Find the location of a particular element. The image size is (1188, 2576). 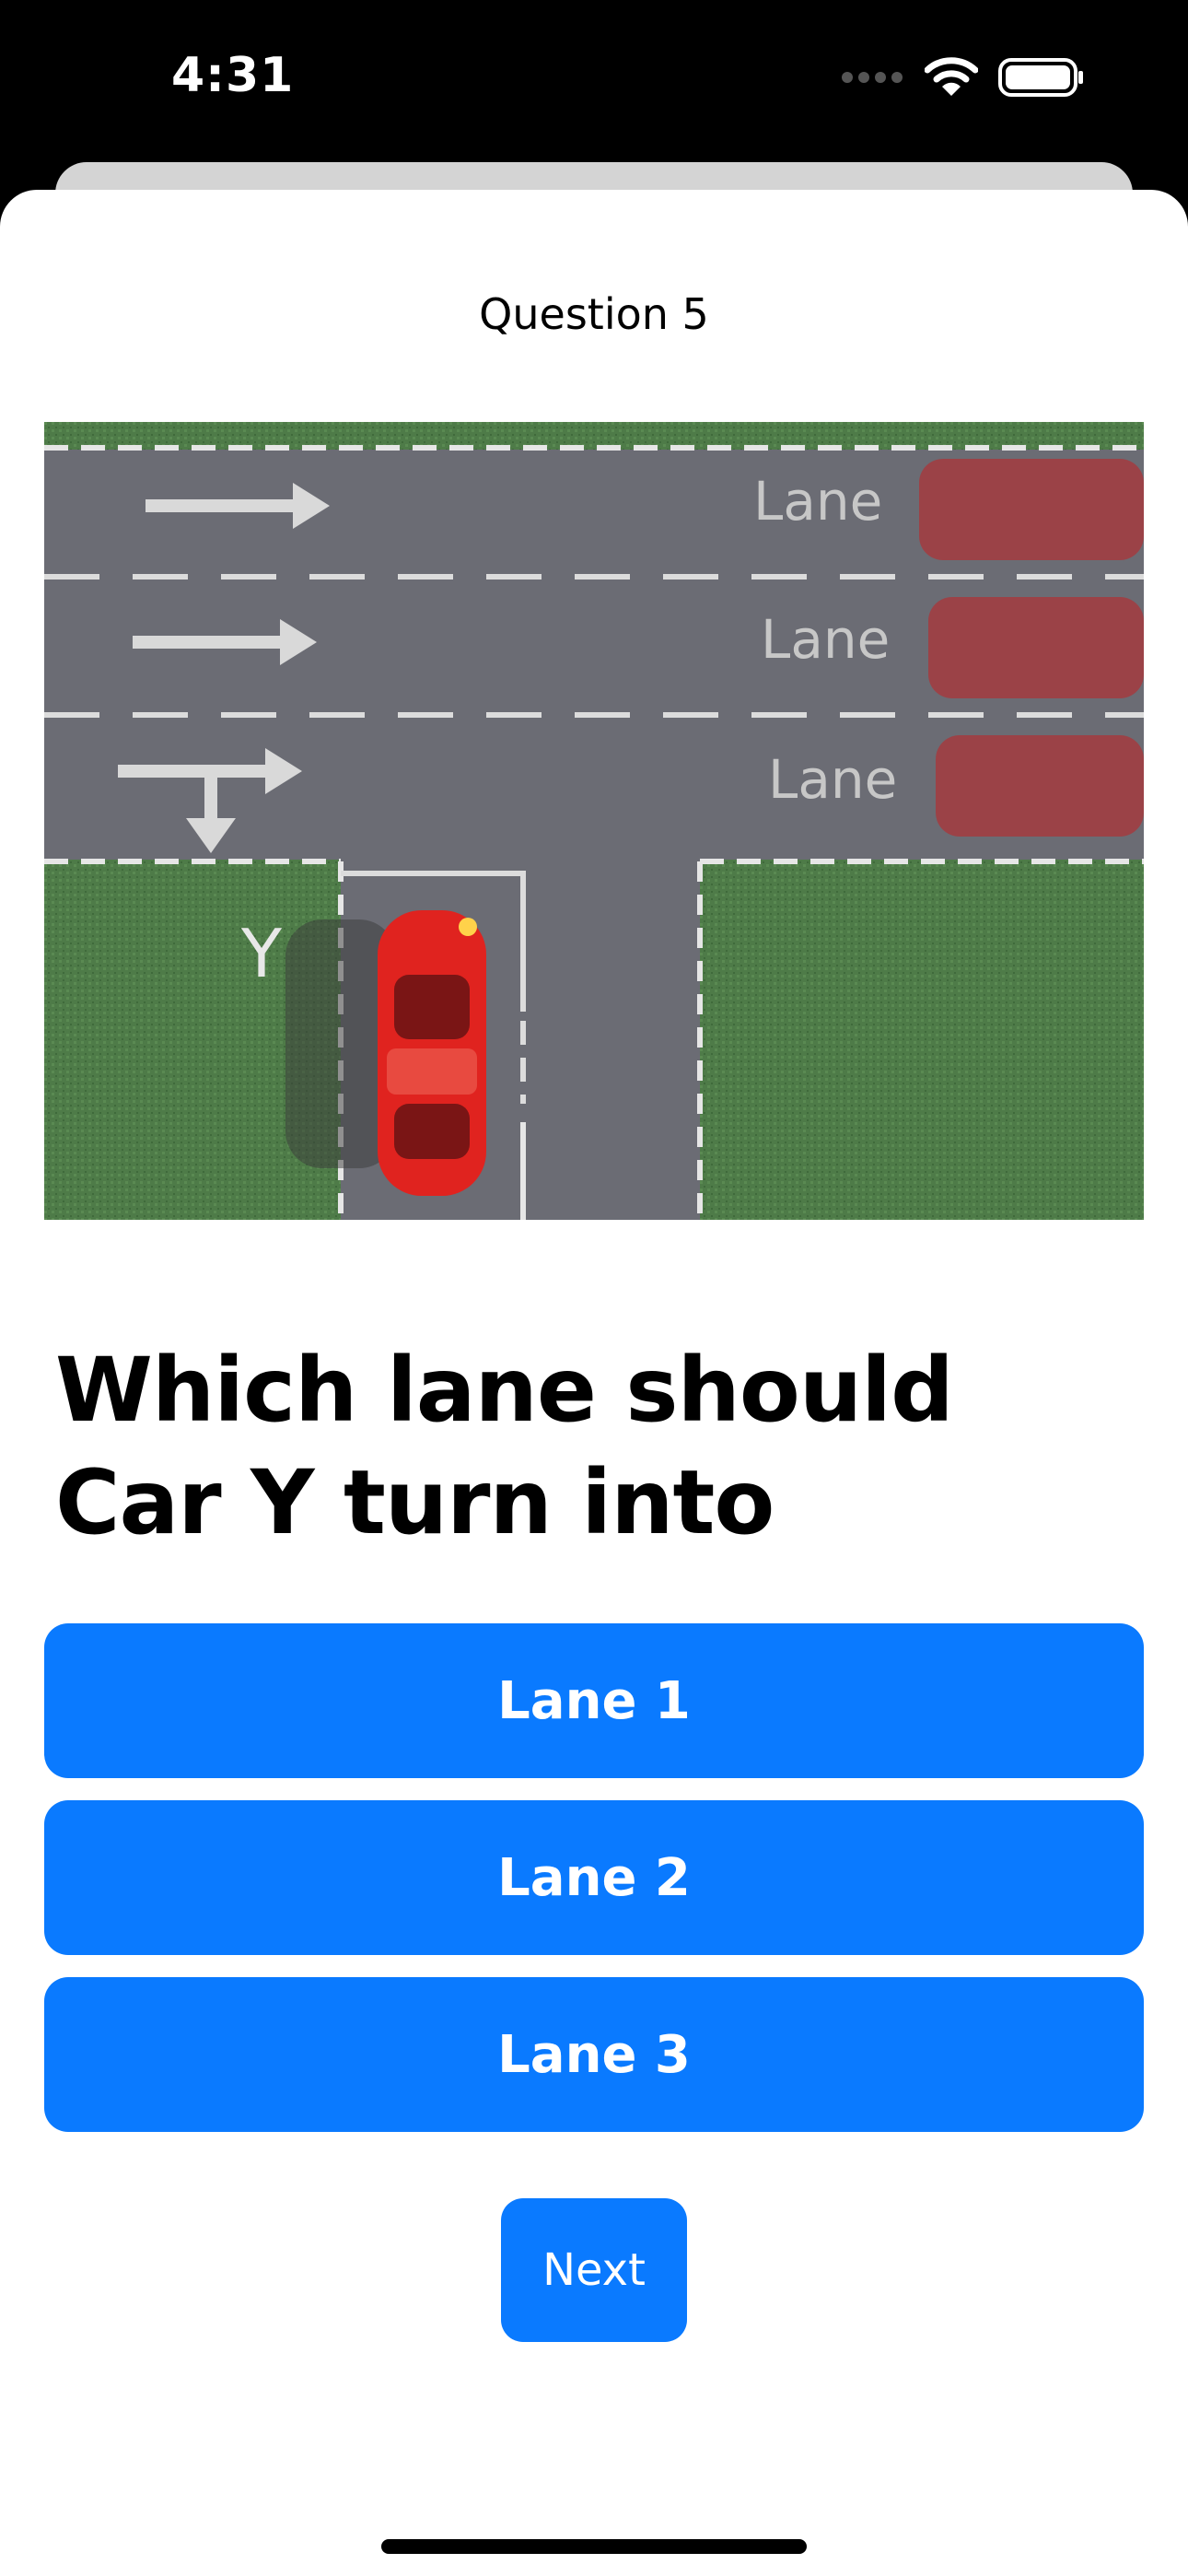

signal-dots-icon is located at coordinates (872, 79).